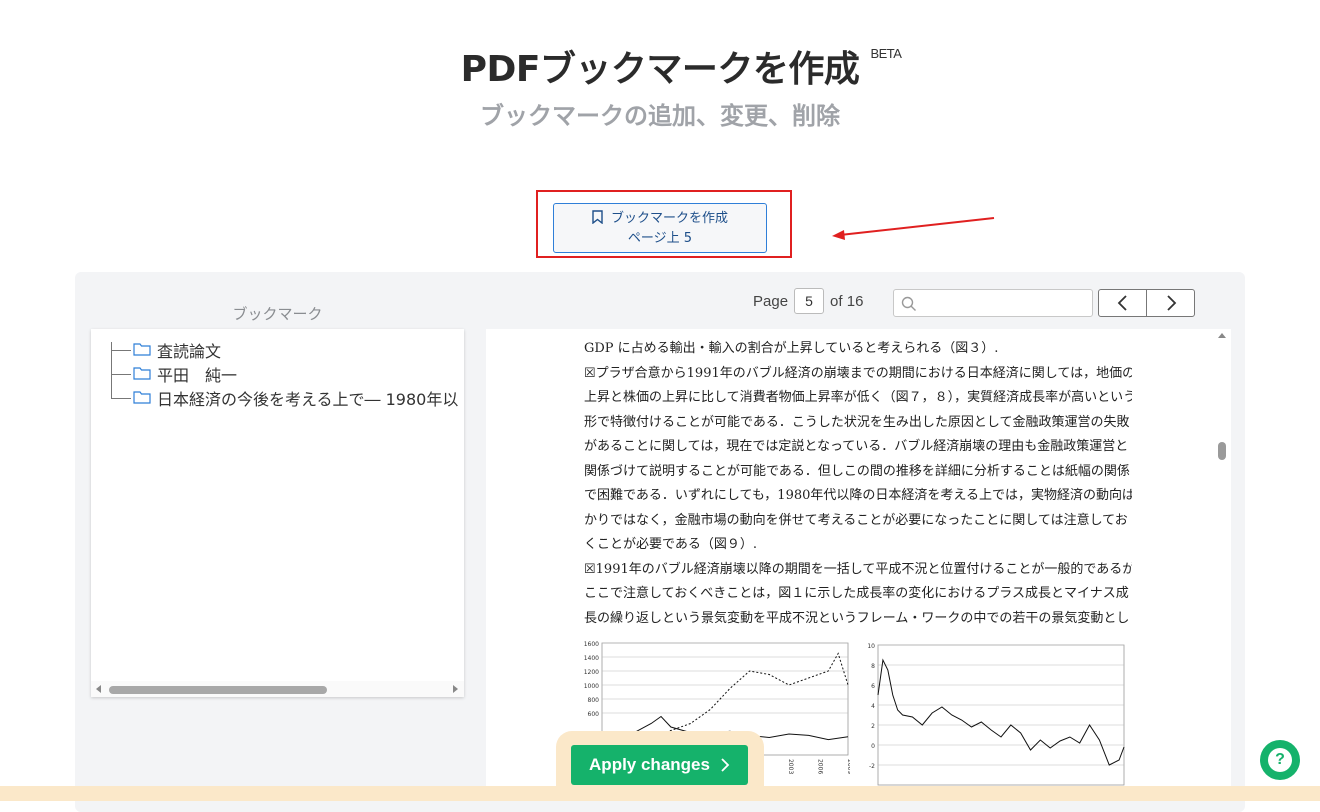 Image resolution: width=1320 pixels, height=812 pixels. I want to click on page-header: PDFブックマークを作成 BETA ブックマークの追加、変更、削除, so click(660, 85).